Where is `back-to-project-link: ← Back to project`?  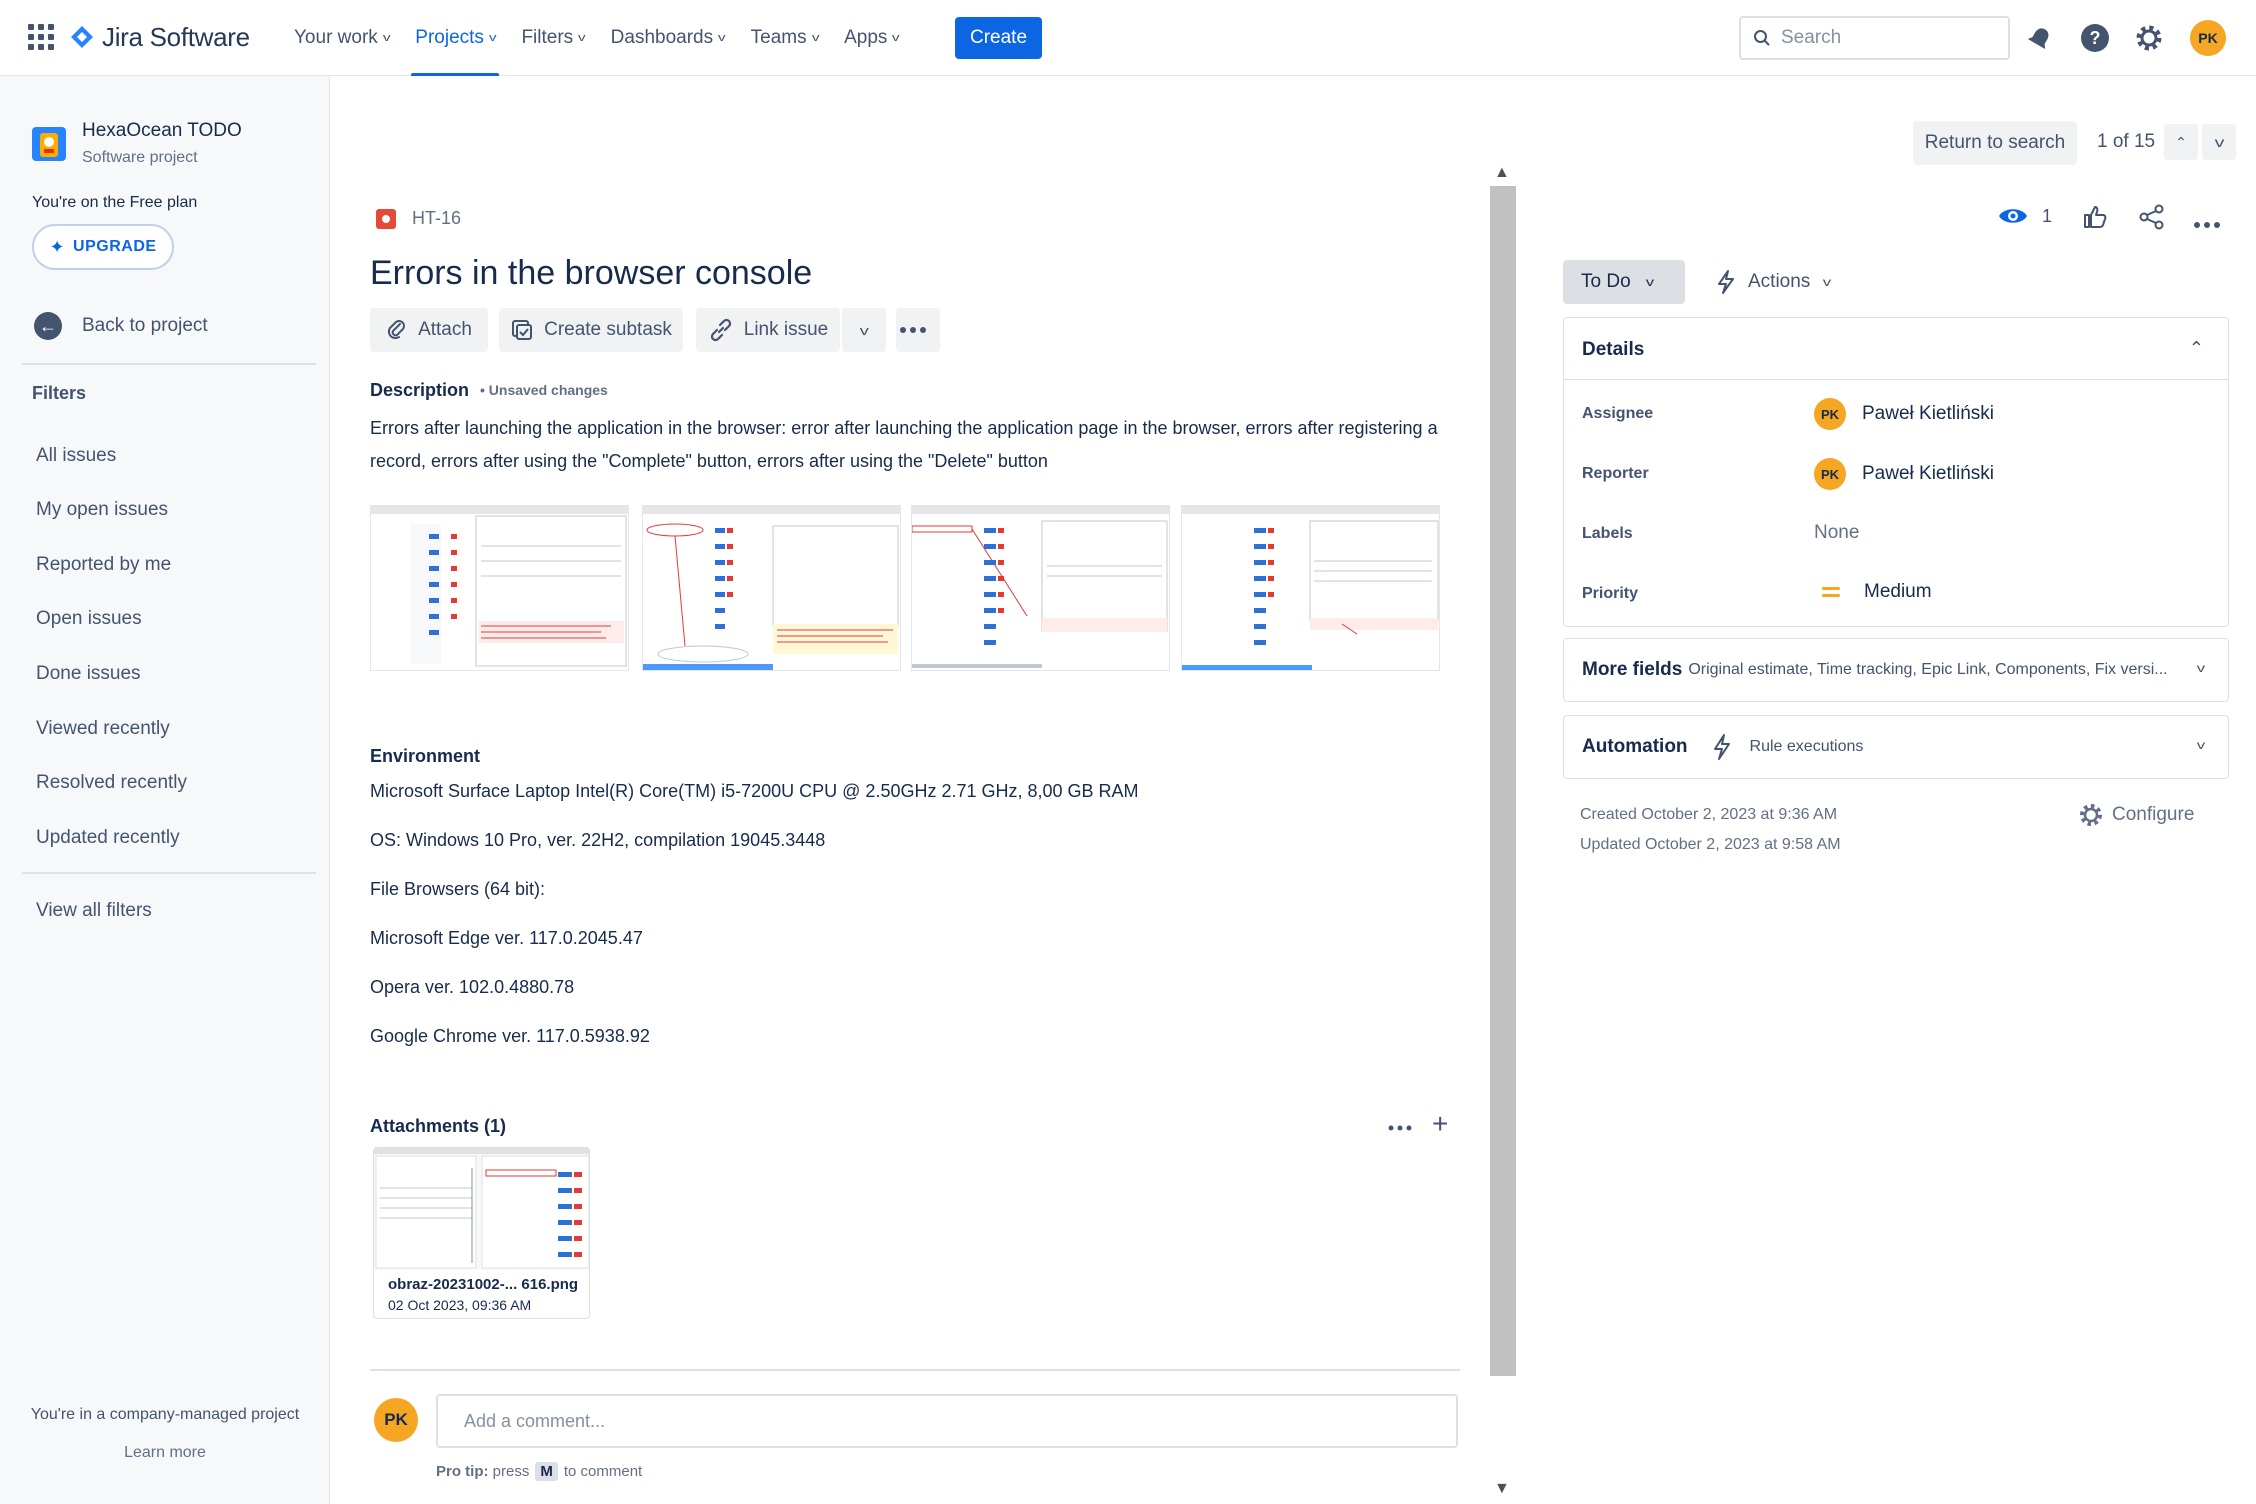
back-to-project-link: ← Back to project is located at coordinates (121, 326).